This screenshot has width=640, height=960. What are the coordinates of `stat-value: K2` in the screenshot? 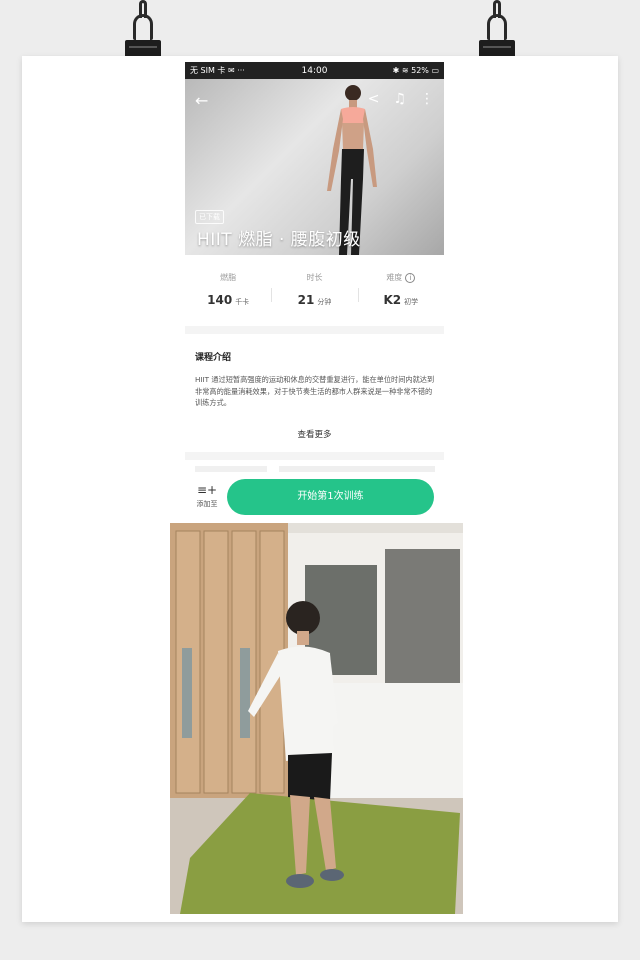 It's located at (392, 300).